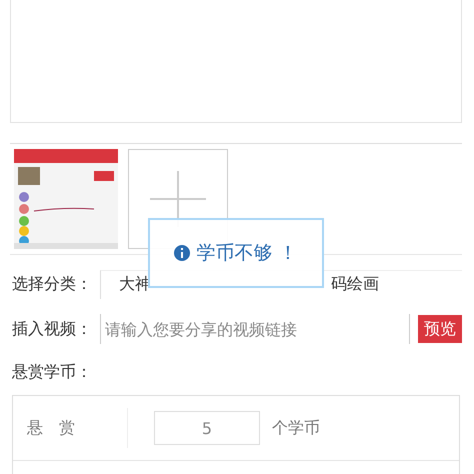 Image resolution: width=474 pixels, height=474 pixels. Describe the element at coordinates (52, 284) in the screenshot. I see `field-label: 选择分类：` at that location.